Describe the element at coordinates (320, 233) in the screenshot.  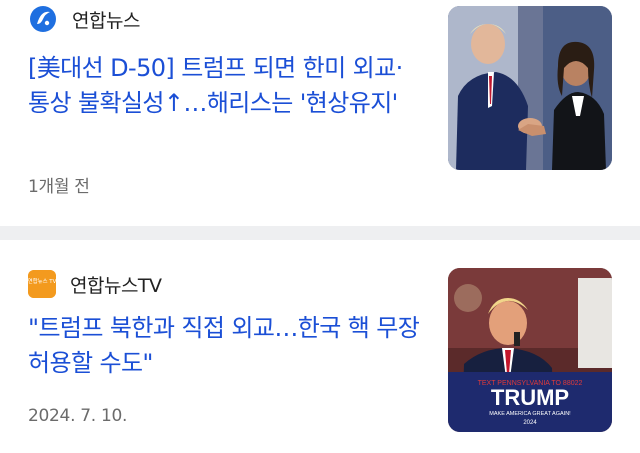
I see `card-divider` at that location.